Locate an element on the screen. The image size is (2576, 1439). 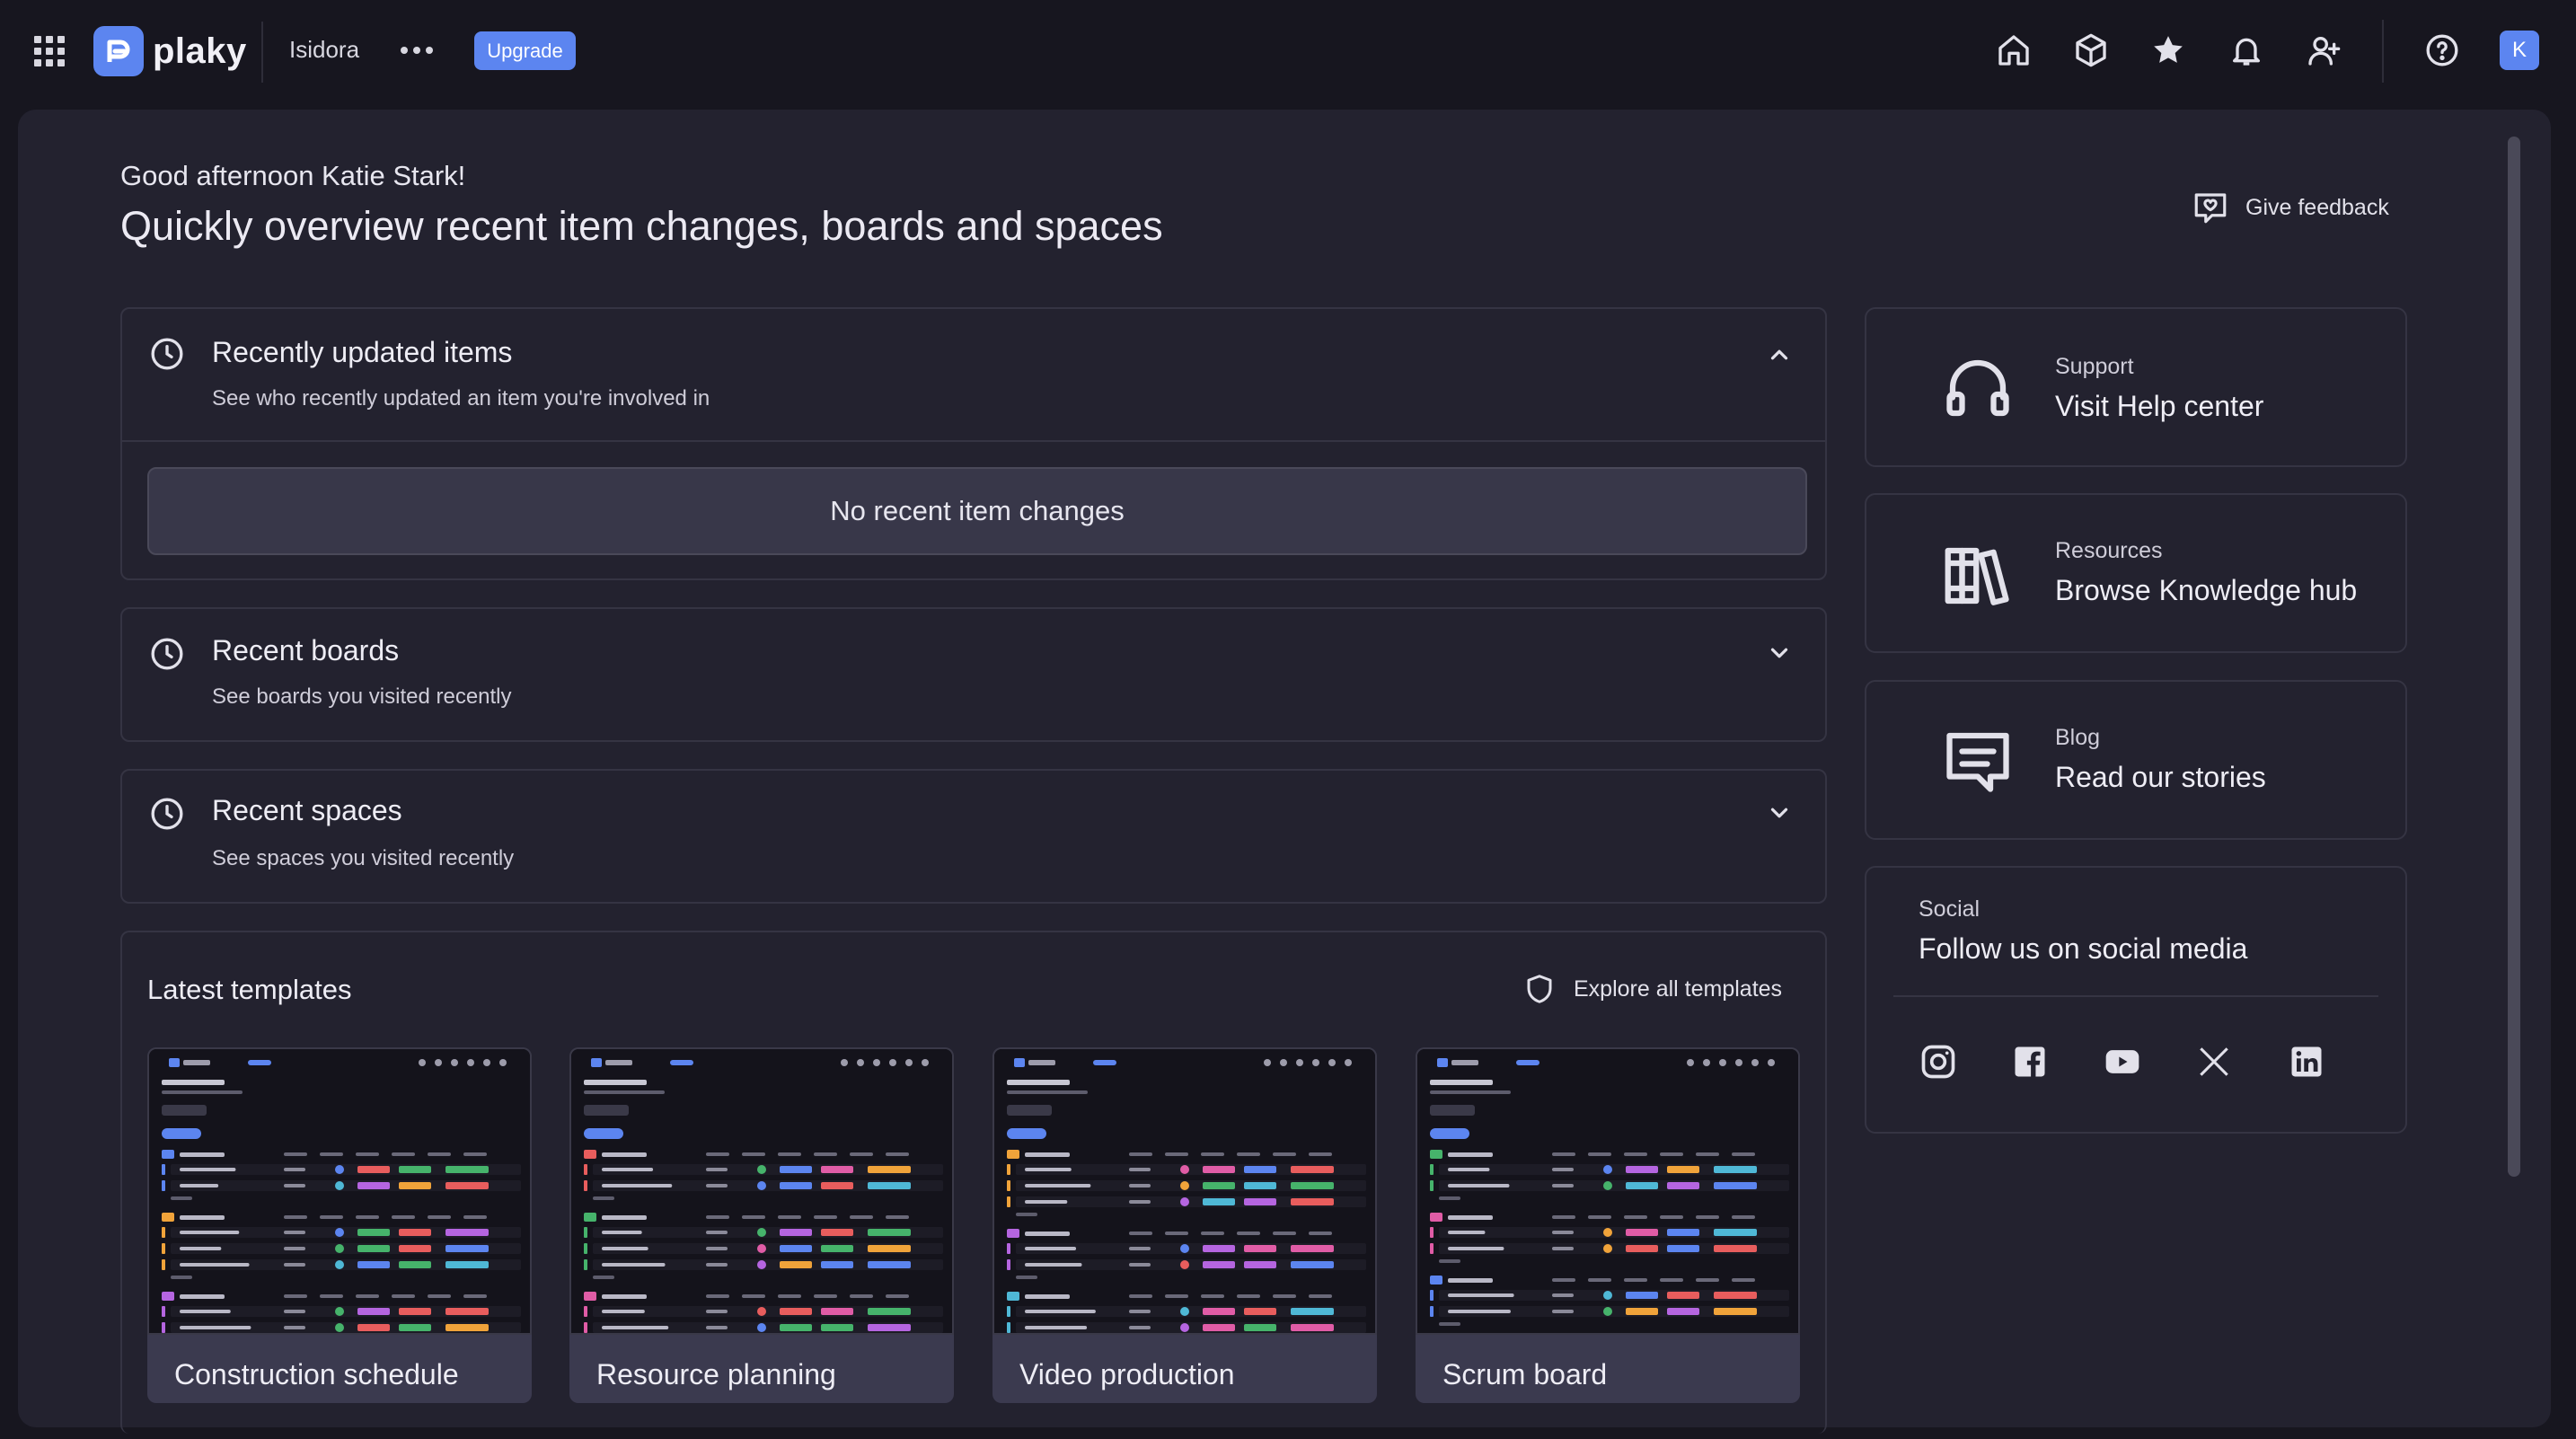
resources-card: Resources Browse Knowledge hub is located at coordinates (2136, 573).